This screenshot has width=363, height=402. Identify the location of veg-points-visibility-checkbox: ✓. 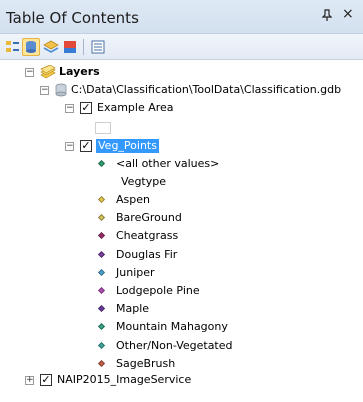
(86, 146).